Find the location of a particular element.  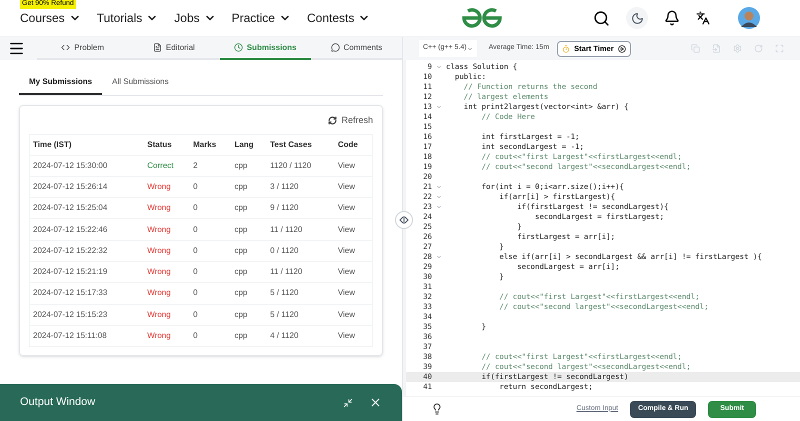

submission-tab: All Submissions is located at coordinates (140, 82).